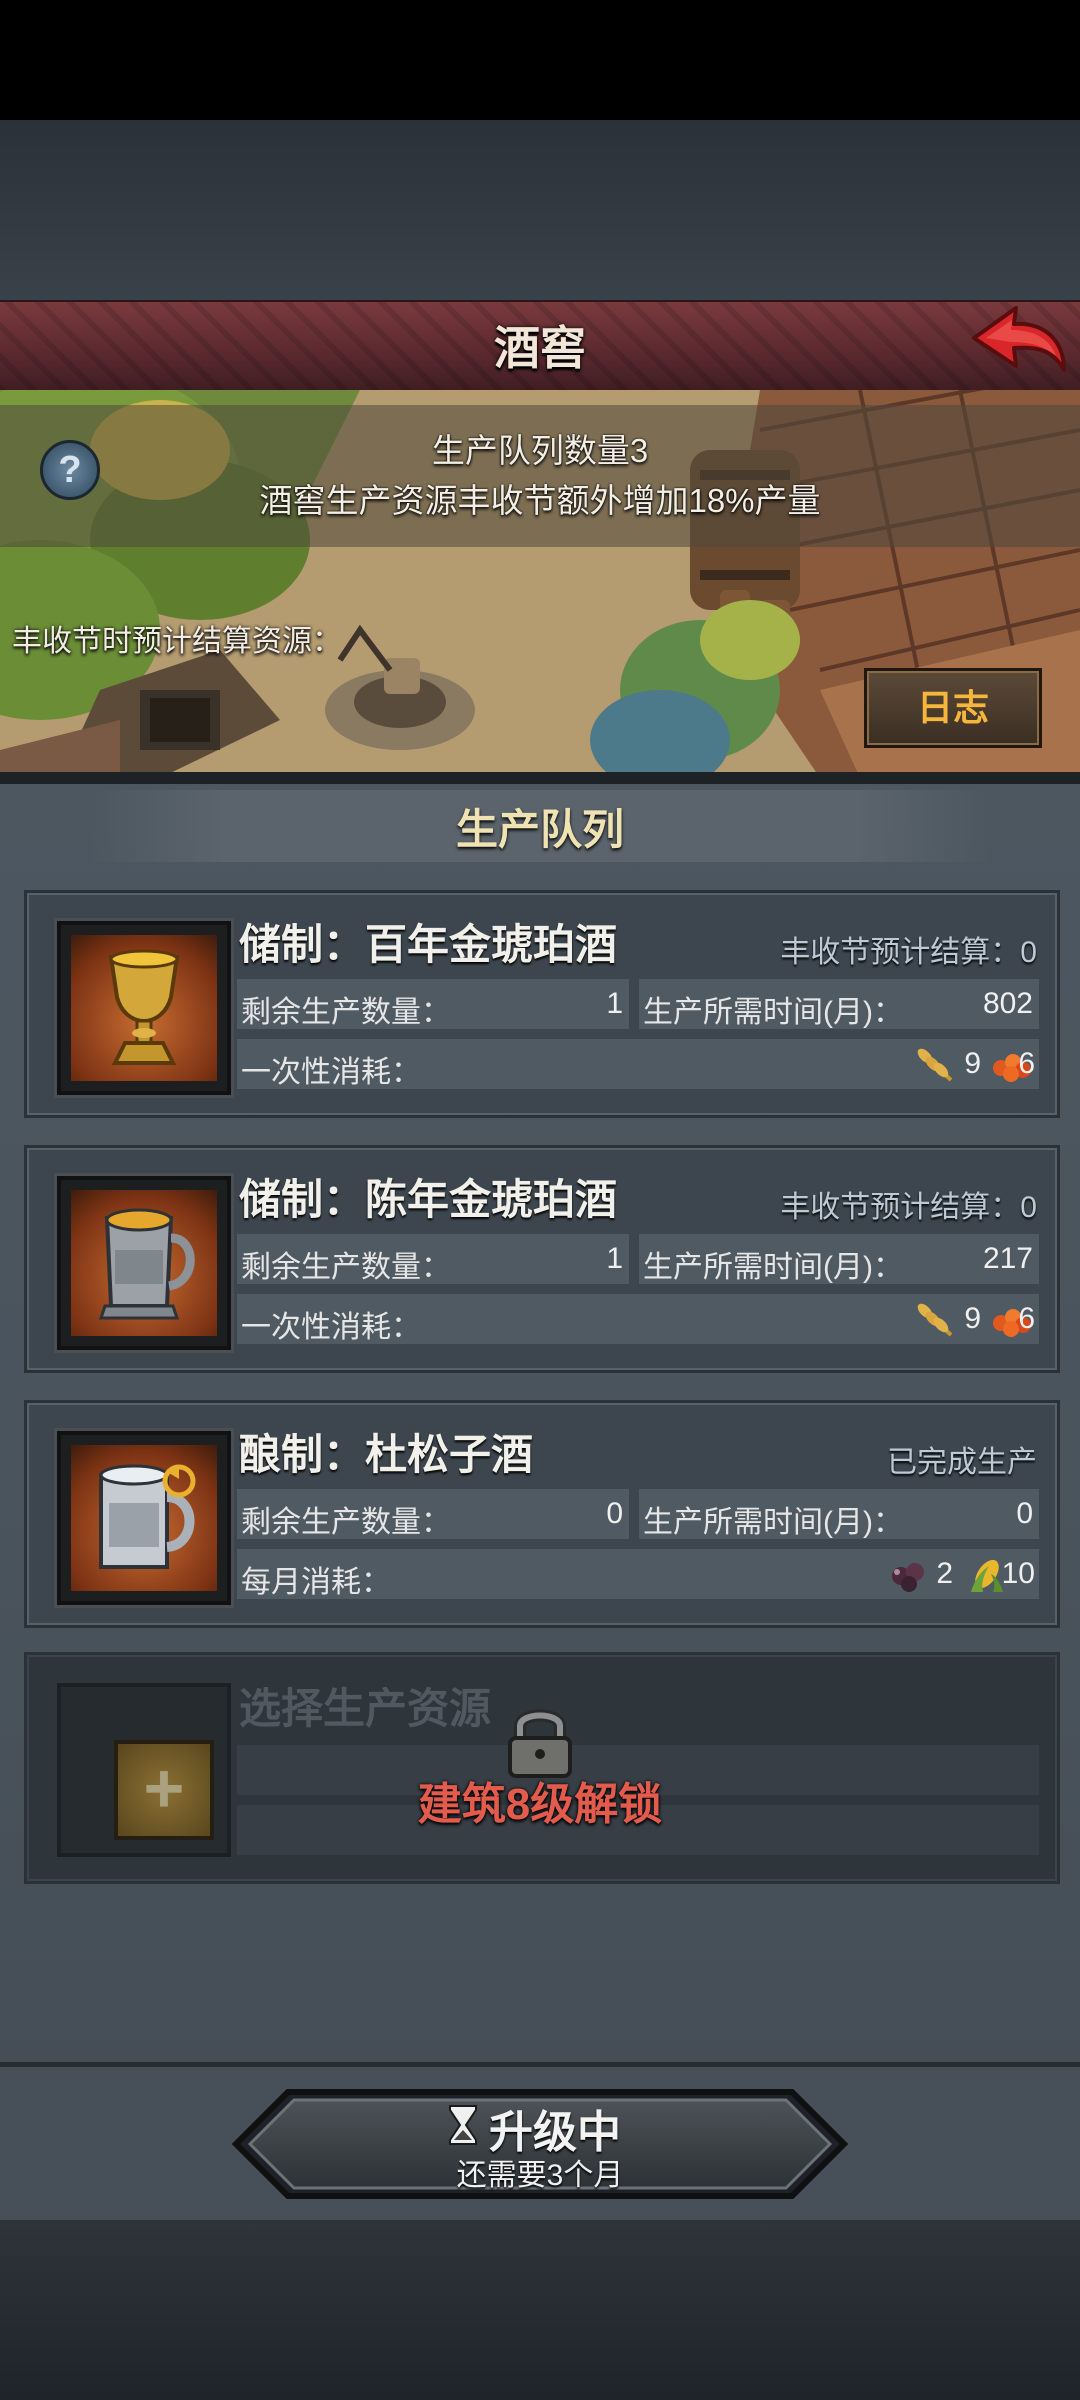 This screenshot has height=2400, width=1080. What do you see at coordinates (962, 1462) in the screenshot?
I see `production-status: 已完成生产` at bounding box center [962, 1462].